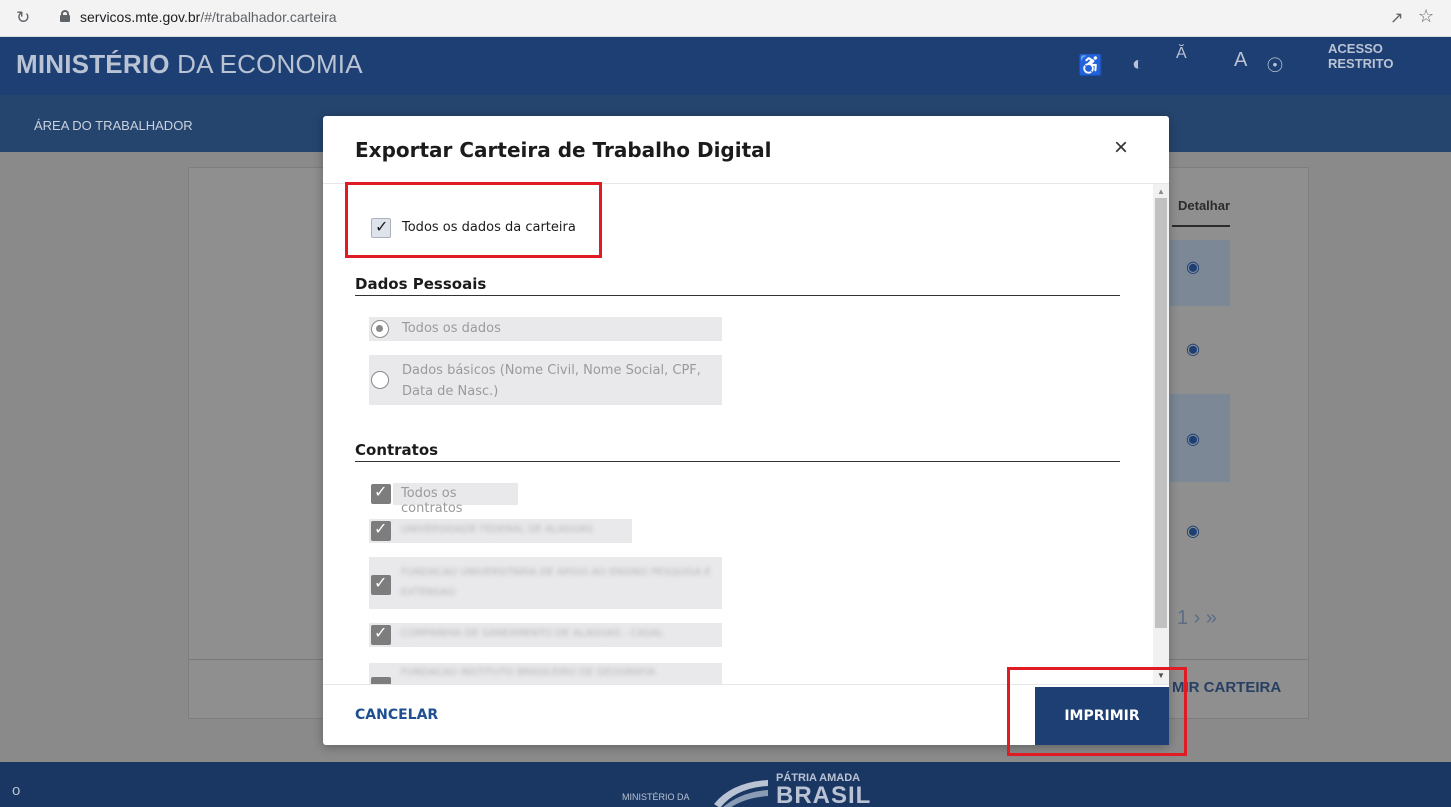 This screenshot has height=807, width=1451. I want to click on restricted-access-link: ACESSO RESTRITO, so click(1389, 56).